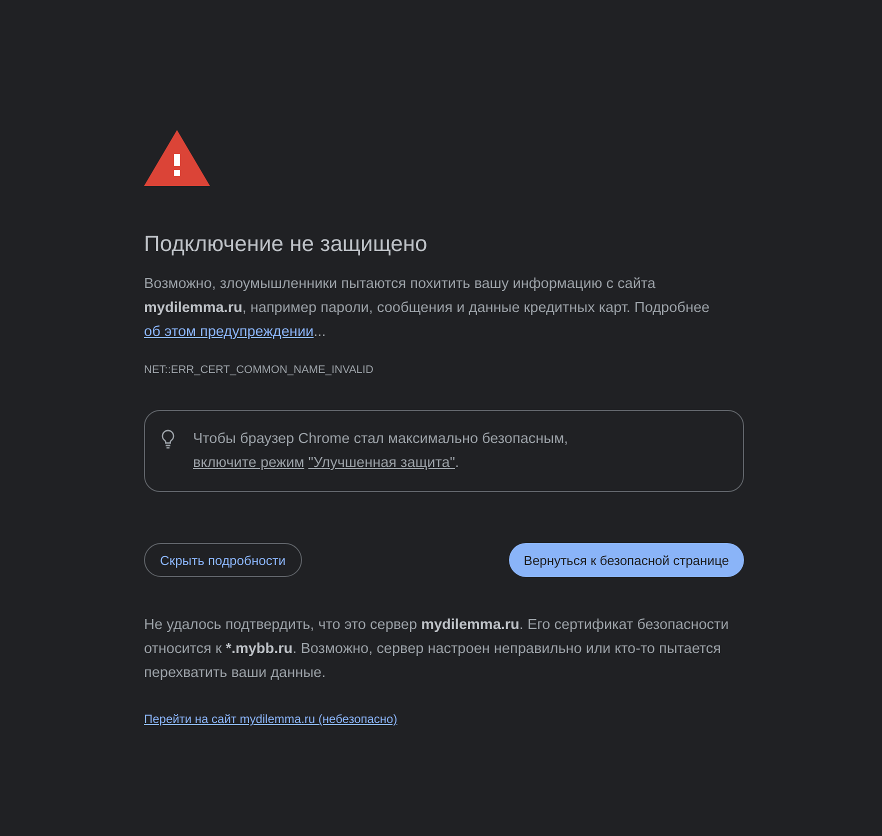 The image size is (882, 836). Describe the element at coordinates (177, 158) in the screenshot. I see `warning-icon` at that location.